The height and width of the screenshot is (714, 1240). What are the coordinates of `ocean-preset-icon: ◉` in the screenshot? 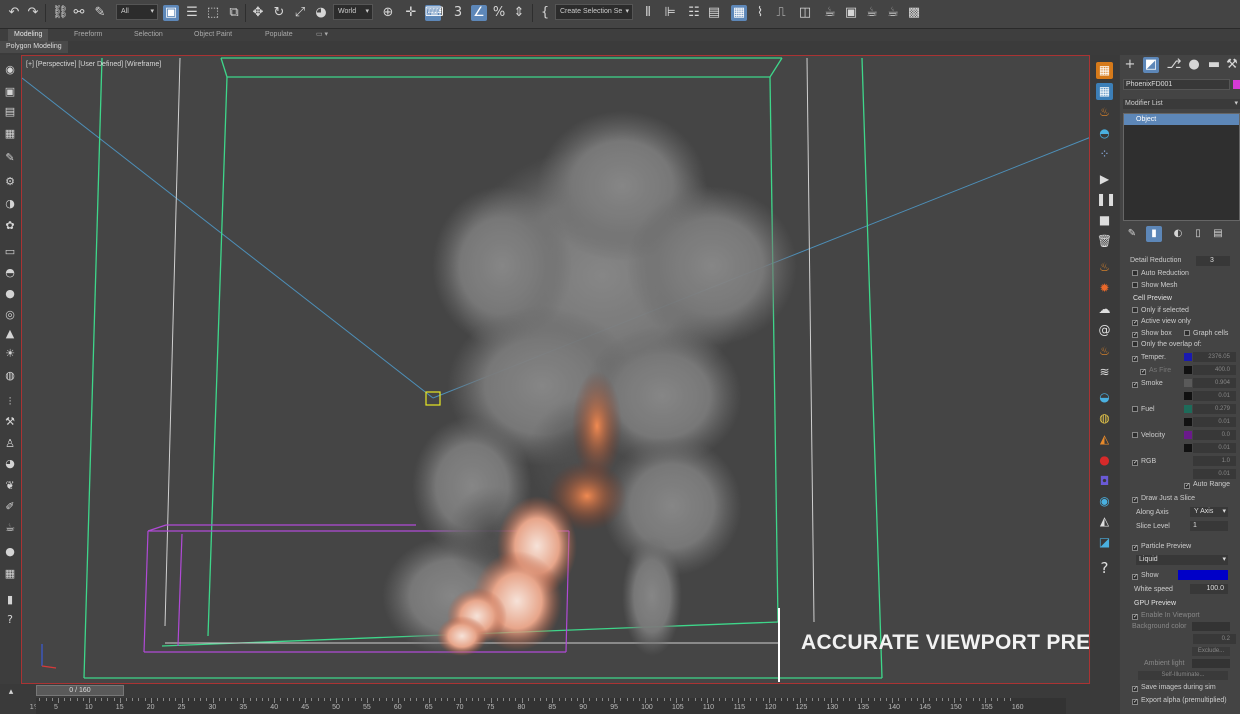 It's located at (1104, 501).